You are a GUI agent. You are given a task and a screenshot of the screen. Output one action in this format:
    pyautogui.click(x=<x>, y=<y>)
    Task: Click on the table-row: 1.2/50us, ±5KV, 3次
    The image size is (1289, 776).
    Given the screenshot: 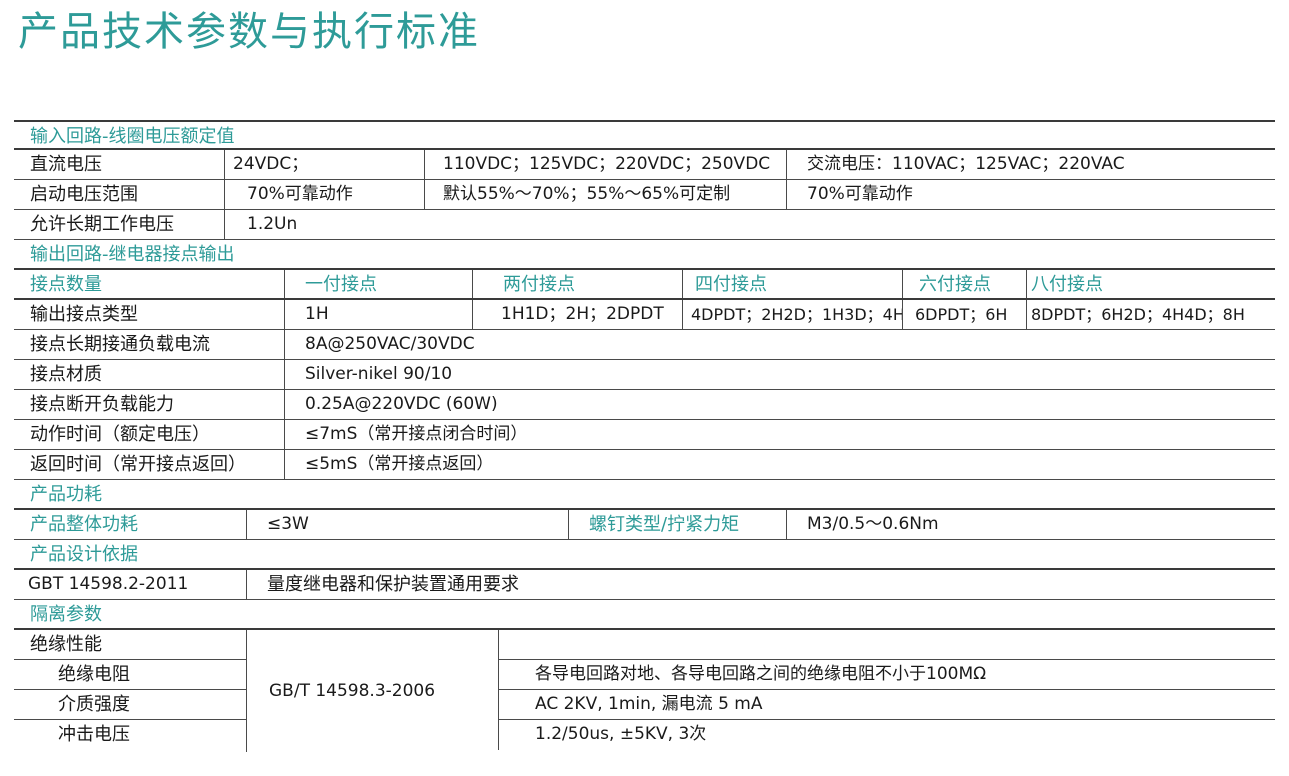 What is the action you would take?
    pyautogui.click(x=886, y=735)
    